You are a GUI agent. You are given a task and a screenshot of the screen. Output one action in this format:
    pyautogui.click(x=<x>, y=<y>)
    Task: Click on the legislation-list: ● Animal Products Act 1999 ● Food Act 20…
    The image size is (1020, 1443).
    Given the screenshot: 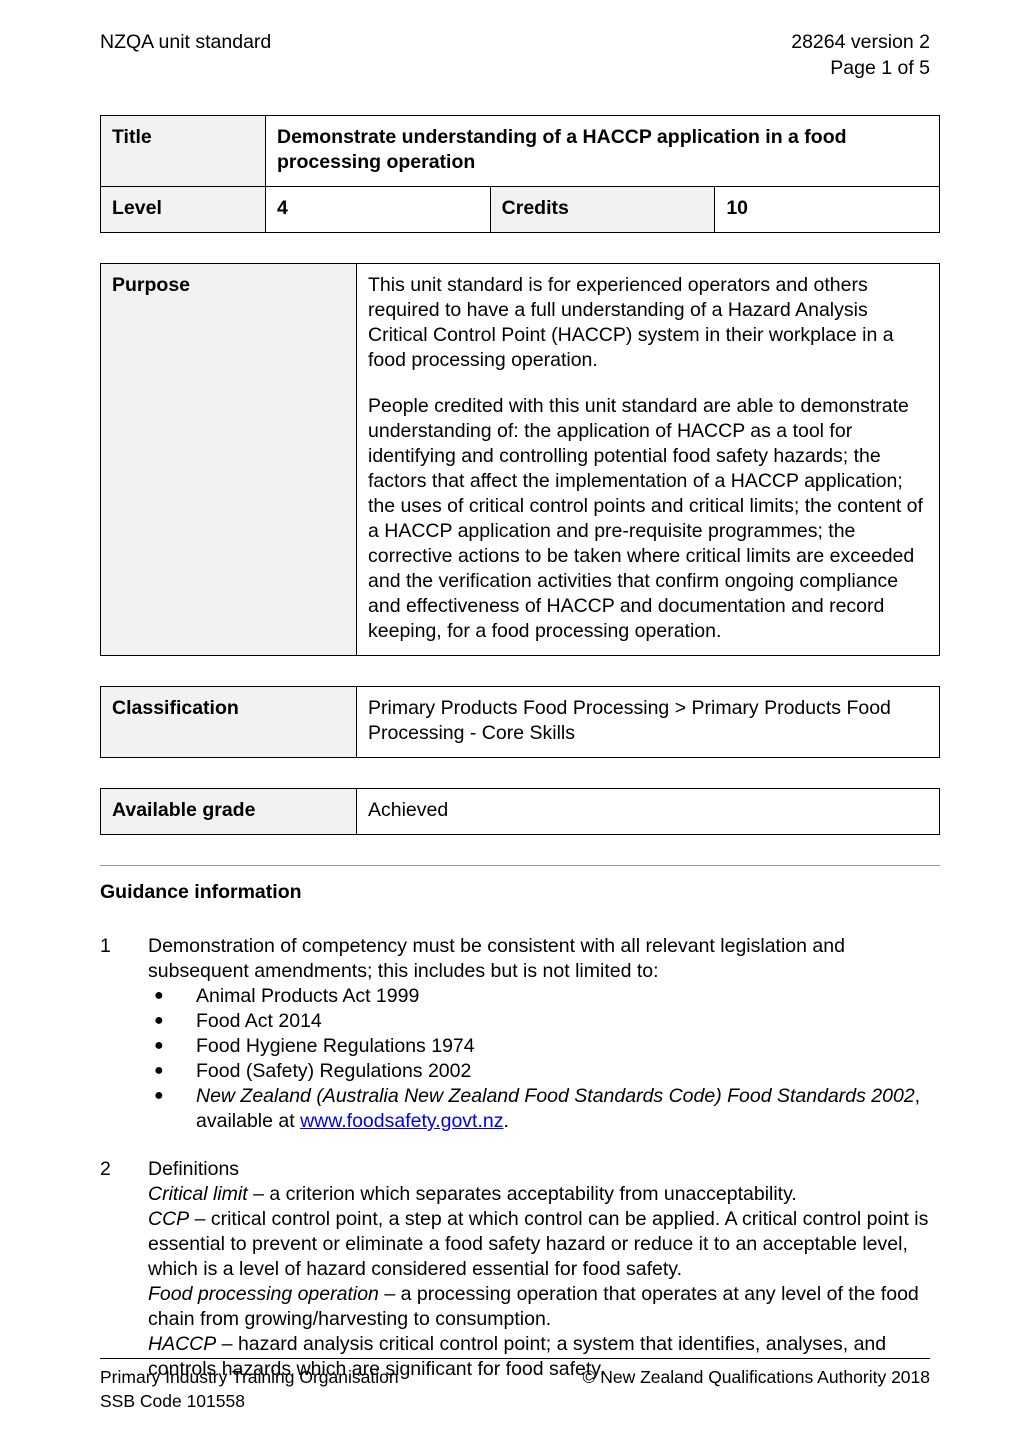 What is the action you would take?
    pyautogui.click(x=539, y=1059)
    